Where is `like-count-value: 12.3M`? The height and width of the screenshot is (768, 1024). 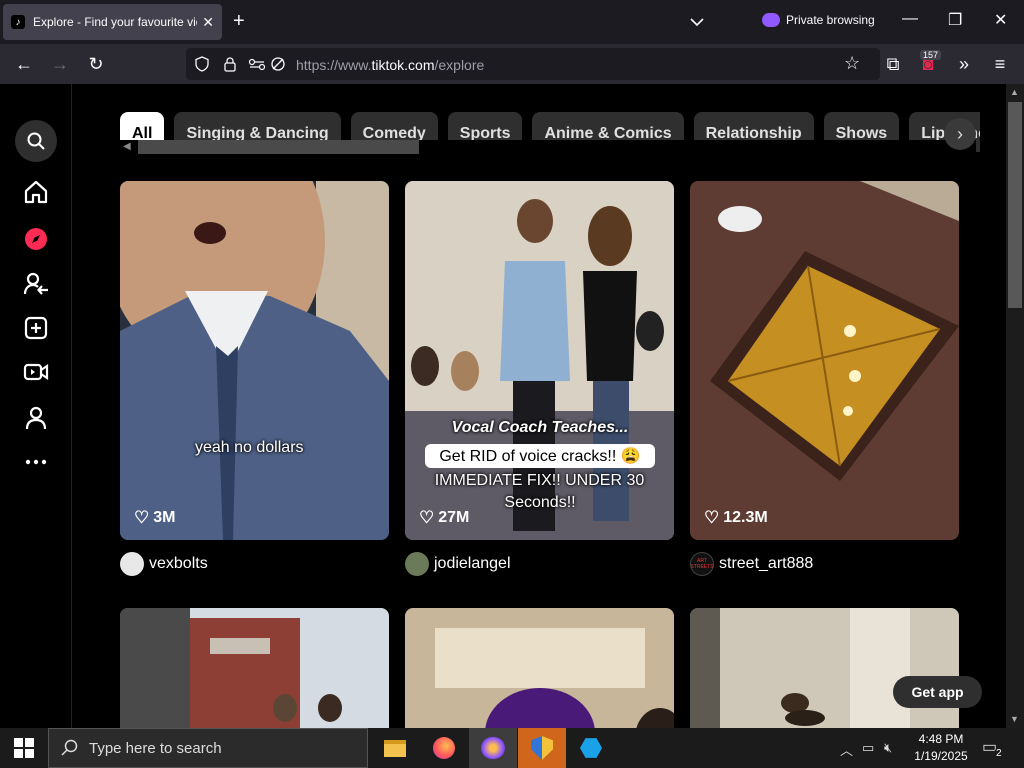 like-count-value: 12.3M is located at coordinates (745, 517).